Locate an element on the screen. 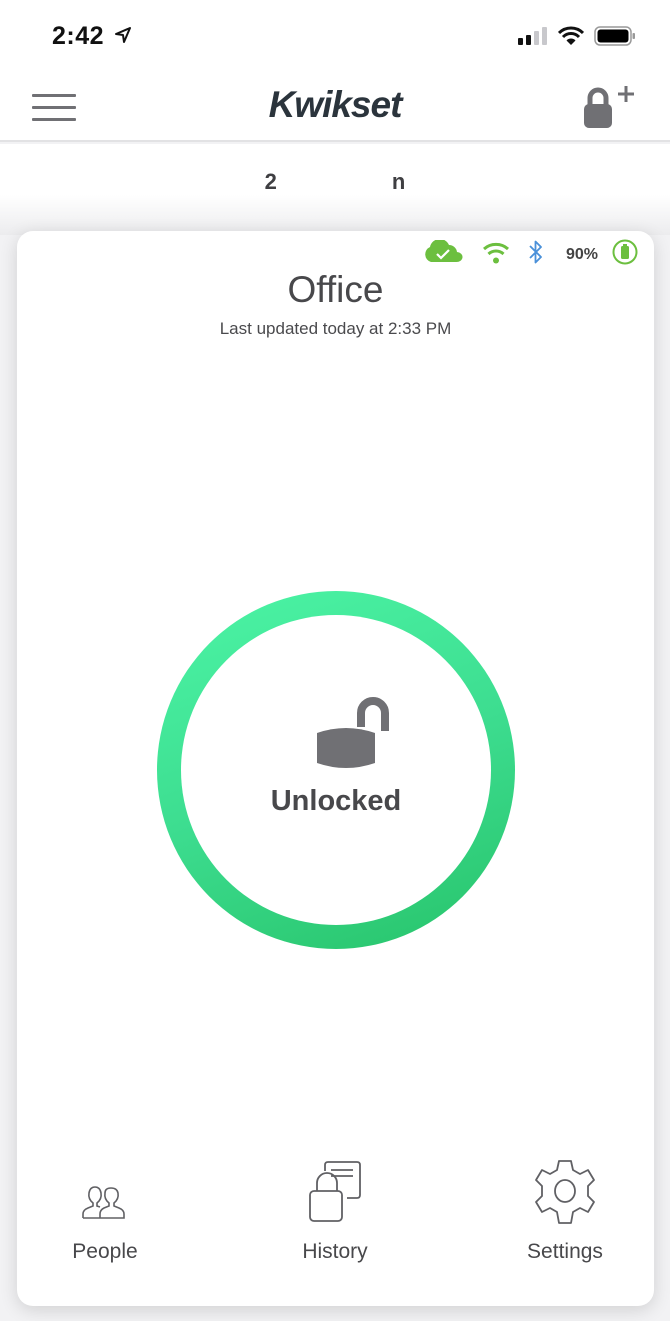 The height and width of the screenshot is (1321, 670). bottom-nav: People History Settings is located at coordinates (335, 1231).